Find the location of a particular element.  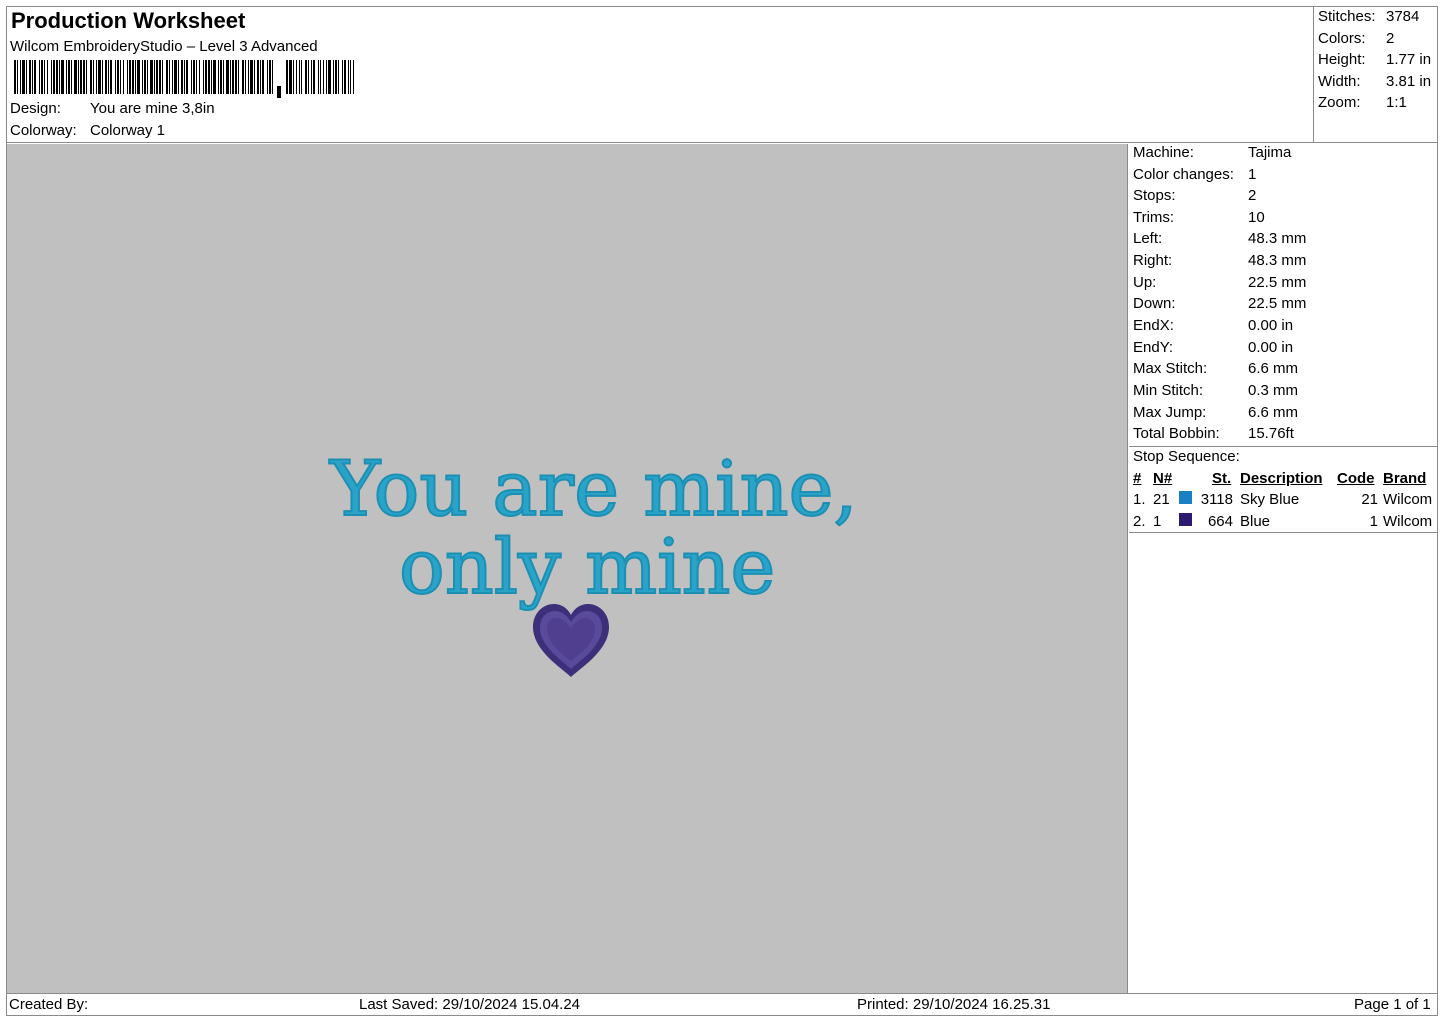

last-saved: Last Saved: 29/10/2024 15.04.24 is located at coordinates (470, 1004).